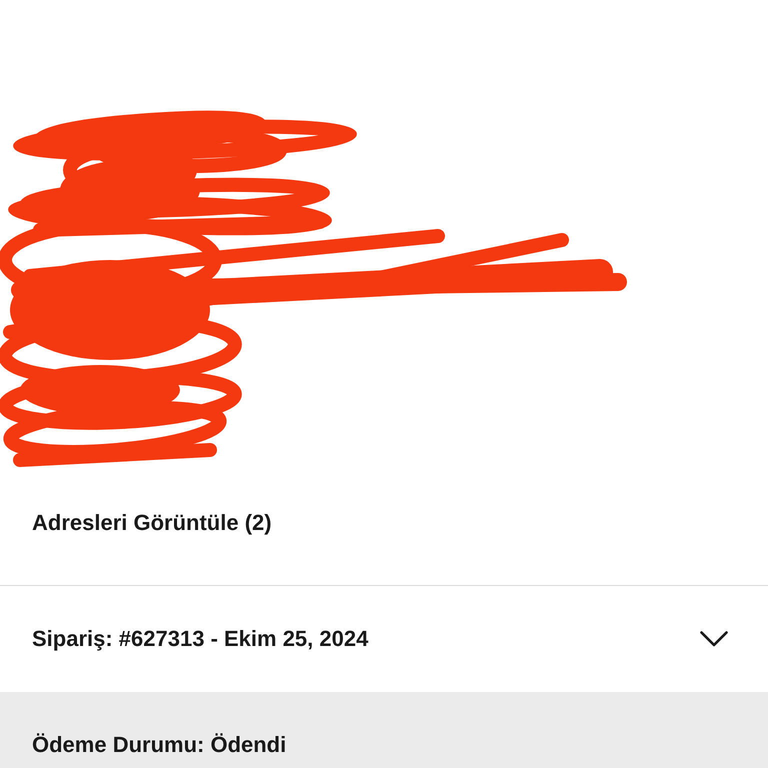 This screenshot has width=768, height=768. Describe the element at coordinates (159, 744) in the screenshot. I see `payment-status: Ödeme Durumu: Ödendi` at that location.